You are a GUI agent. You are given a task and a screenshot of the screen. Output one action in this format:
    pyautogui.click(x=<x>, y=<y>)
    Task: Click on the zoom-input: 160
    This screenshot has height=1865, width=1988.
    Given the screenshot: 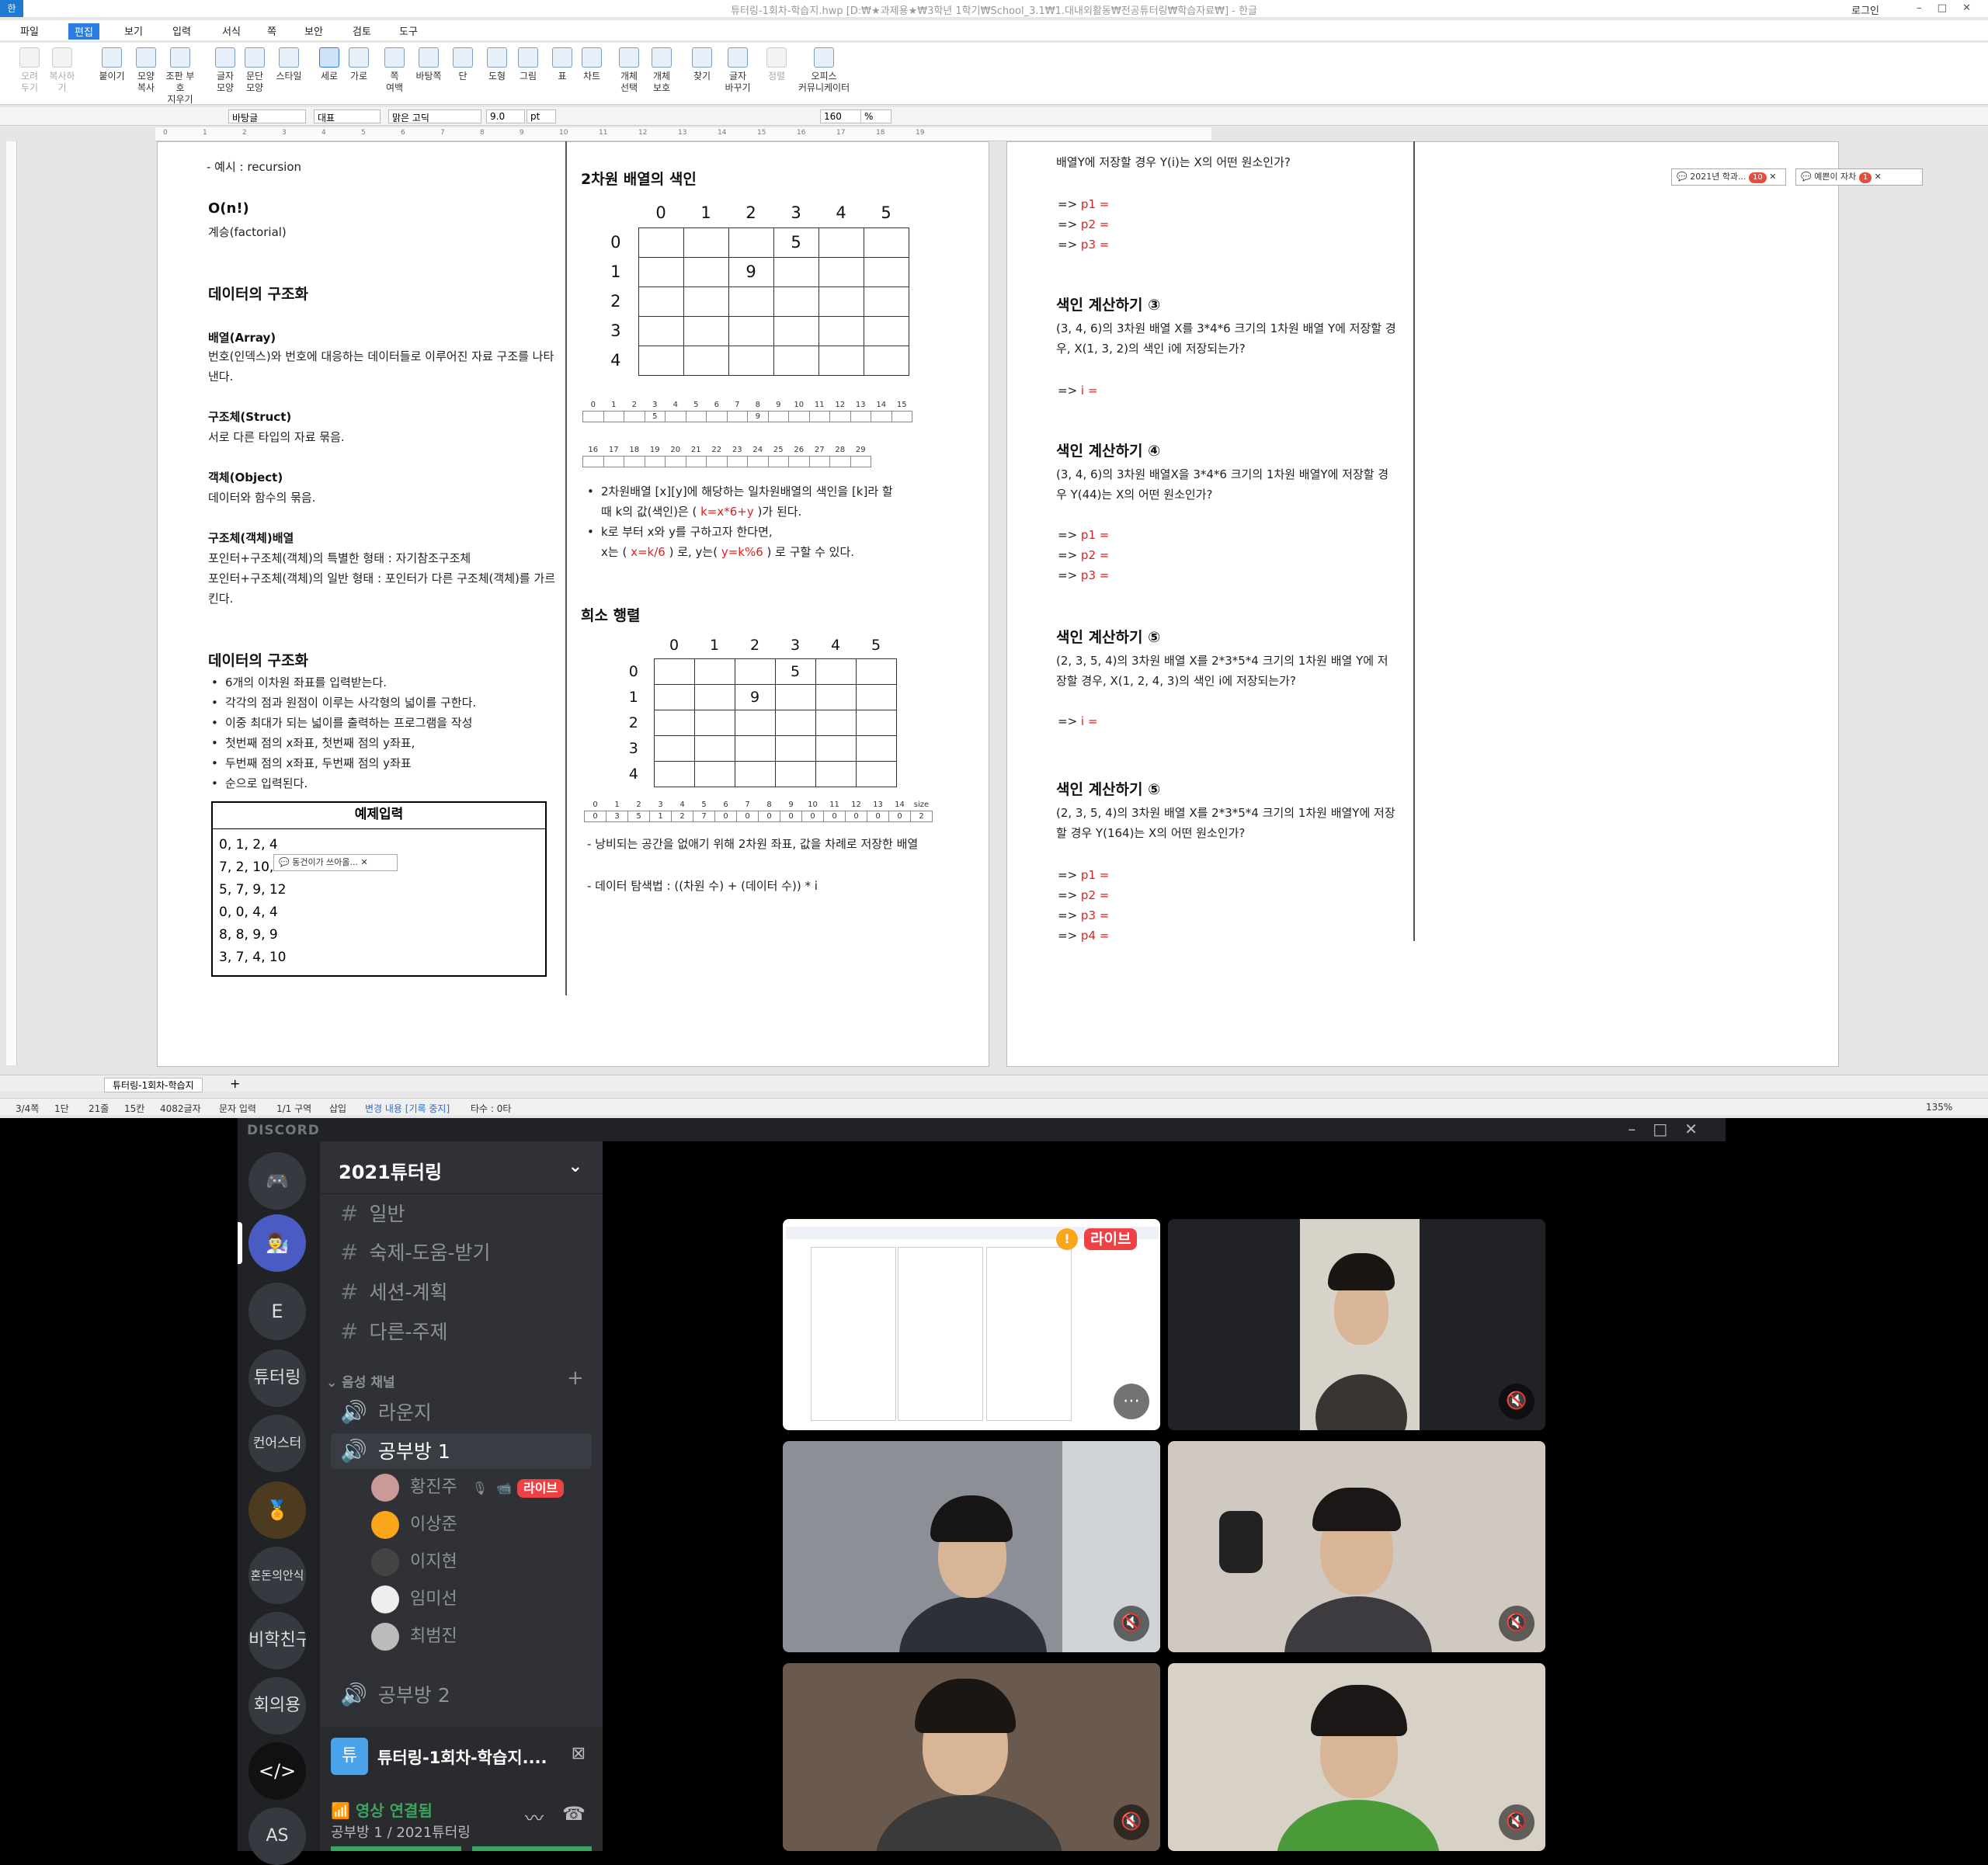 What is the action you would take?
    pyautogui.click(x=843, y=116)
    